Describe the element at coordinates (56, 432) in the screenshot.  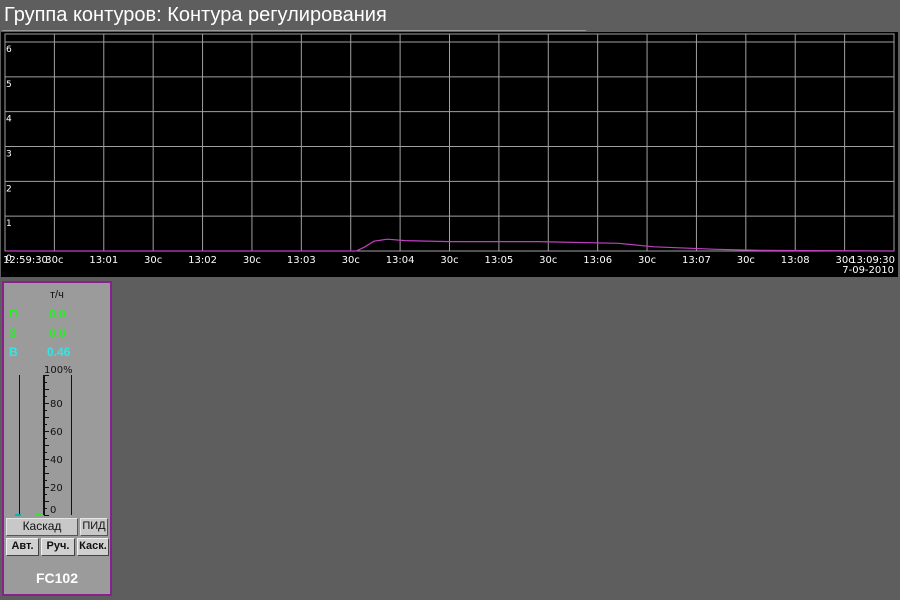
I see `scale-label-60: 60` at that location.